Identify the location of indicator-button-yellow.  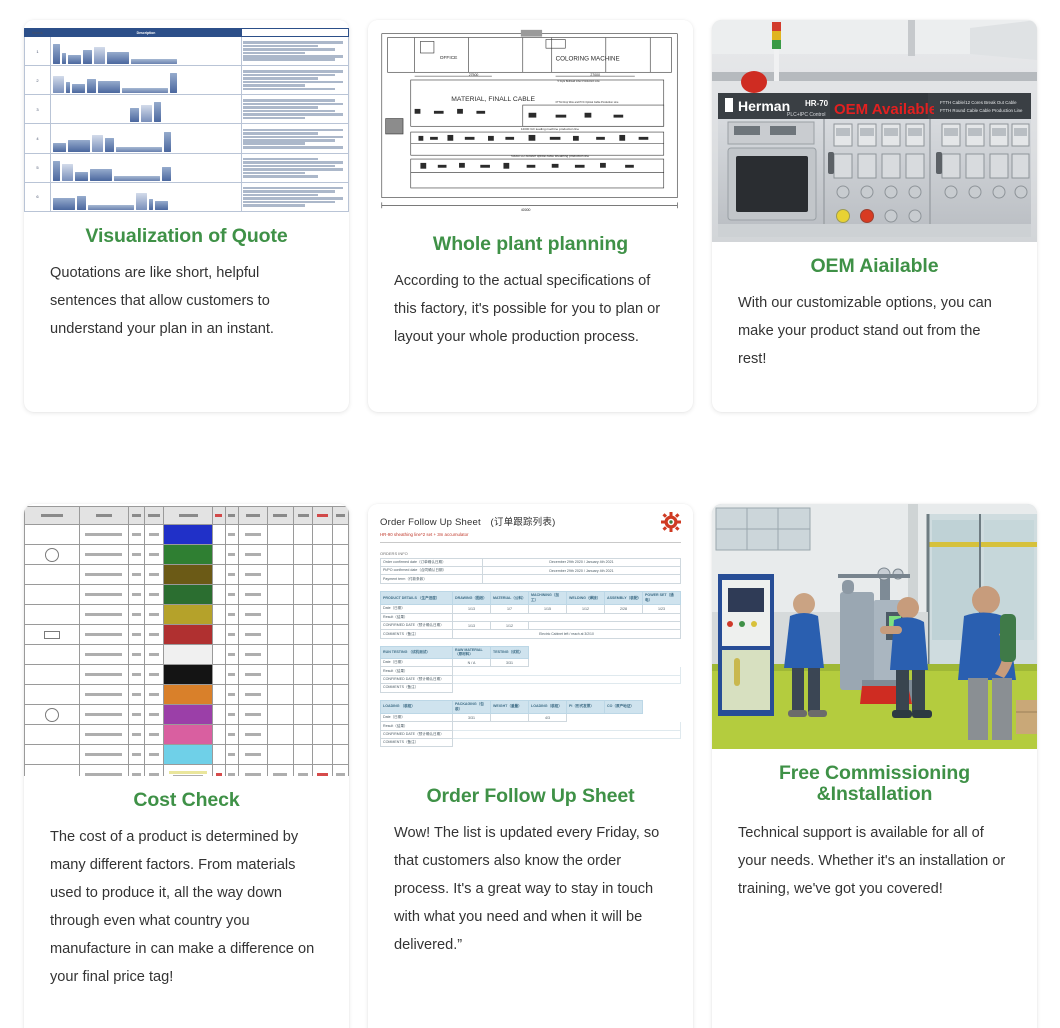
(843, 216).